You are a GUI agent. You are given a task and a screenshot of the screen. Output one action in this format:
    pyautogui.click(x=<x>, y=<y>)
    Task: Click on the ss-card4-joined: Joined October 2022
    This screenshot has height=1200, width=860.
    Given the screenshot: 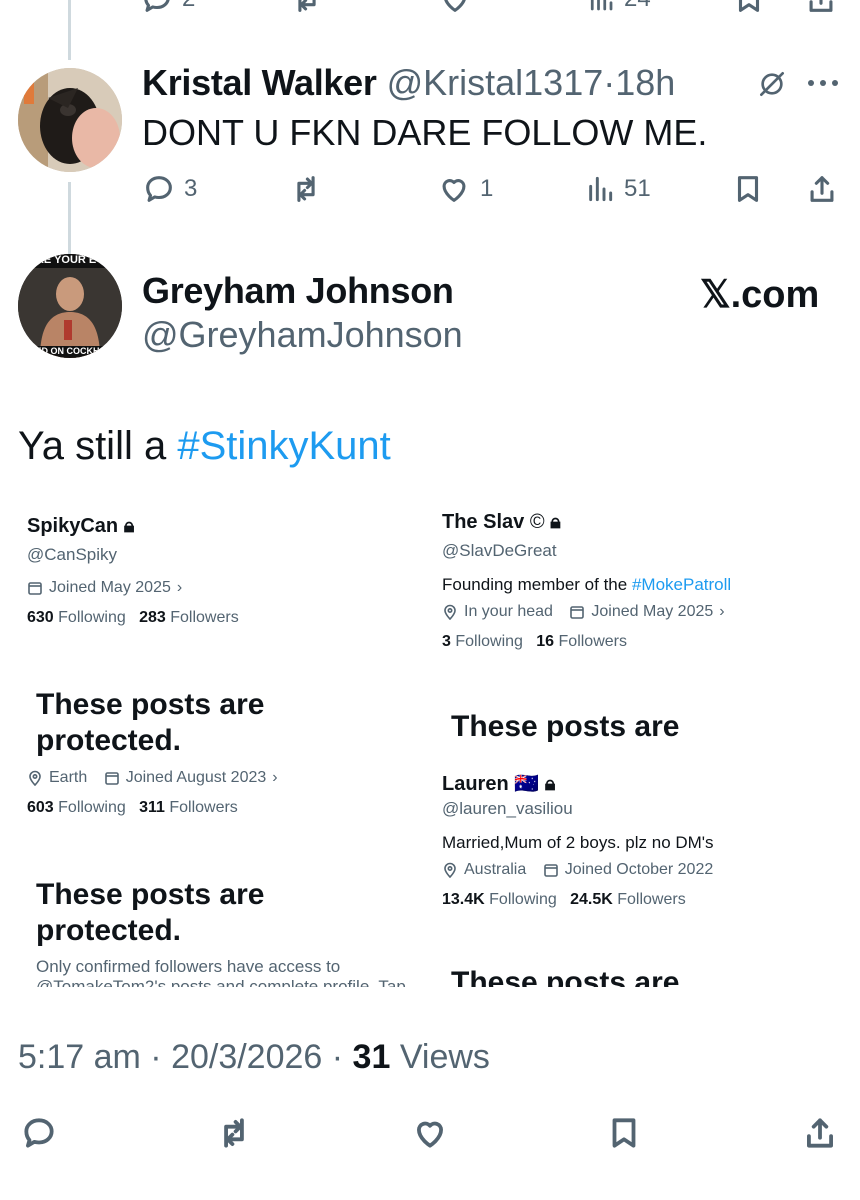 What is the action you would take?
    pyautogui.click(x=639, y=869)
    